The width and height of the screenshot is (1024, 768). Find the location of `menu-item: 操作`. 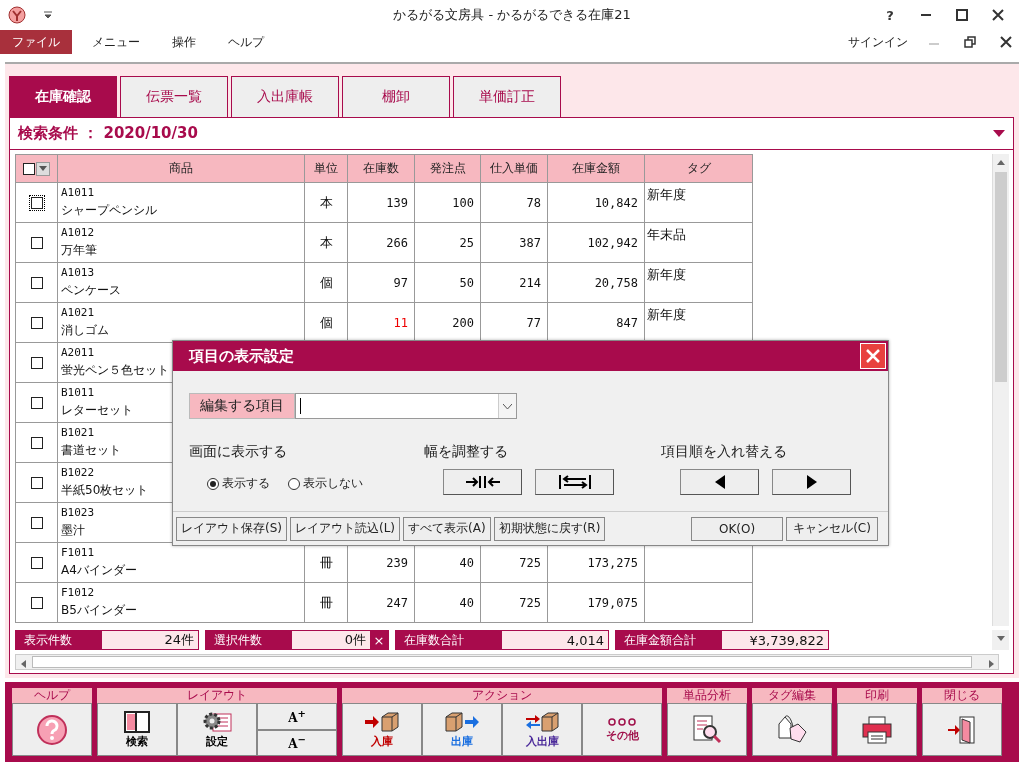

menu-item: 操作 is located at coordinates (184, 42).